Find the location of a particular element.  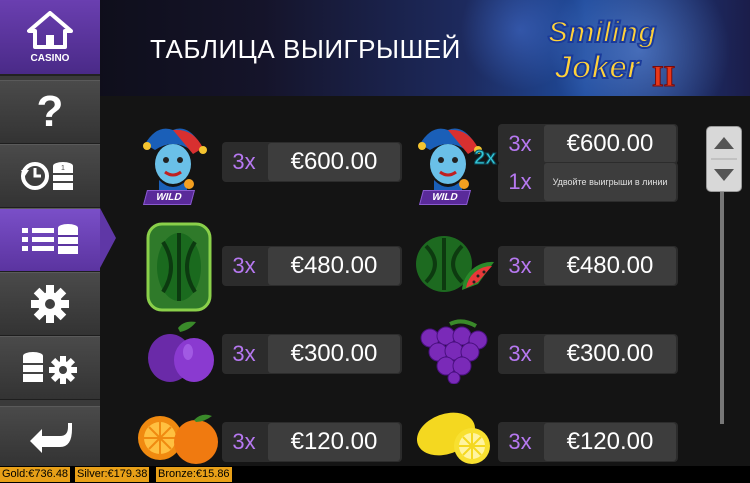

gold-jackpot: Gold:€736.48 is located at coordinates (35, 474).